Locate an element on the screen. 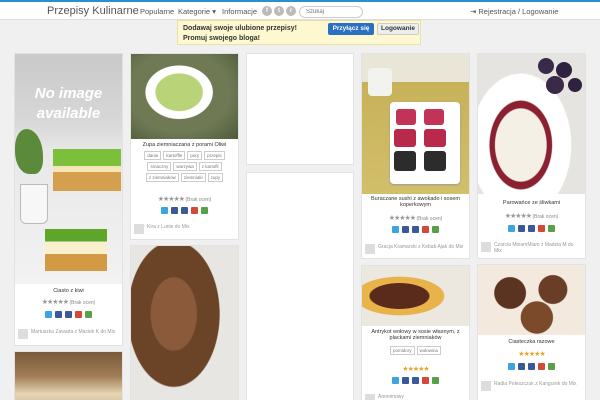 The image size is (600, 400). recipe-title: Ciasto z kiwi is located at coordinates (68, 291).